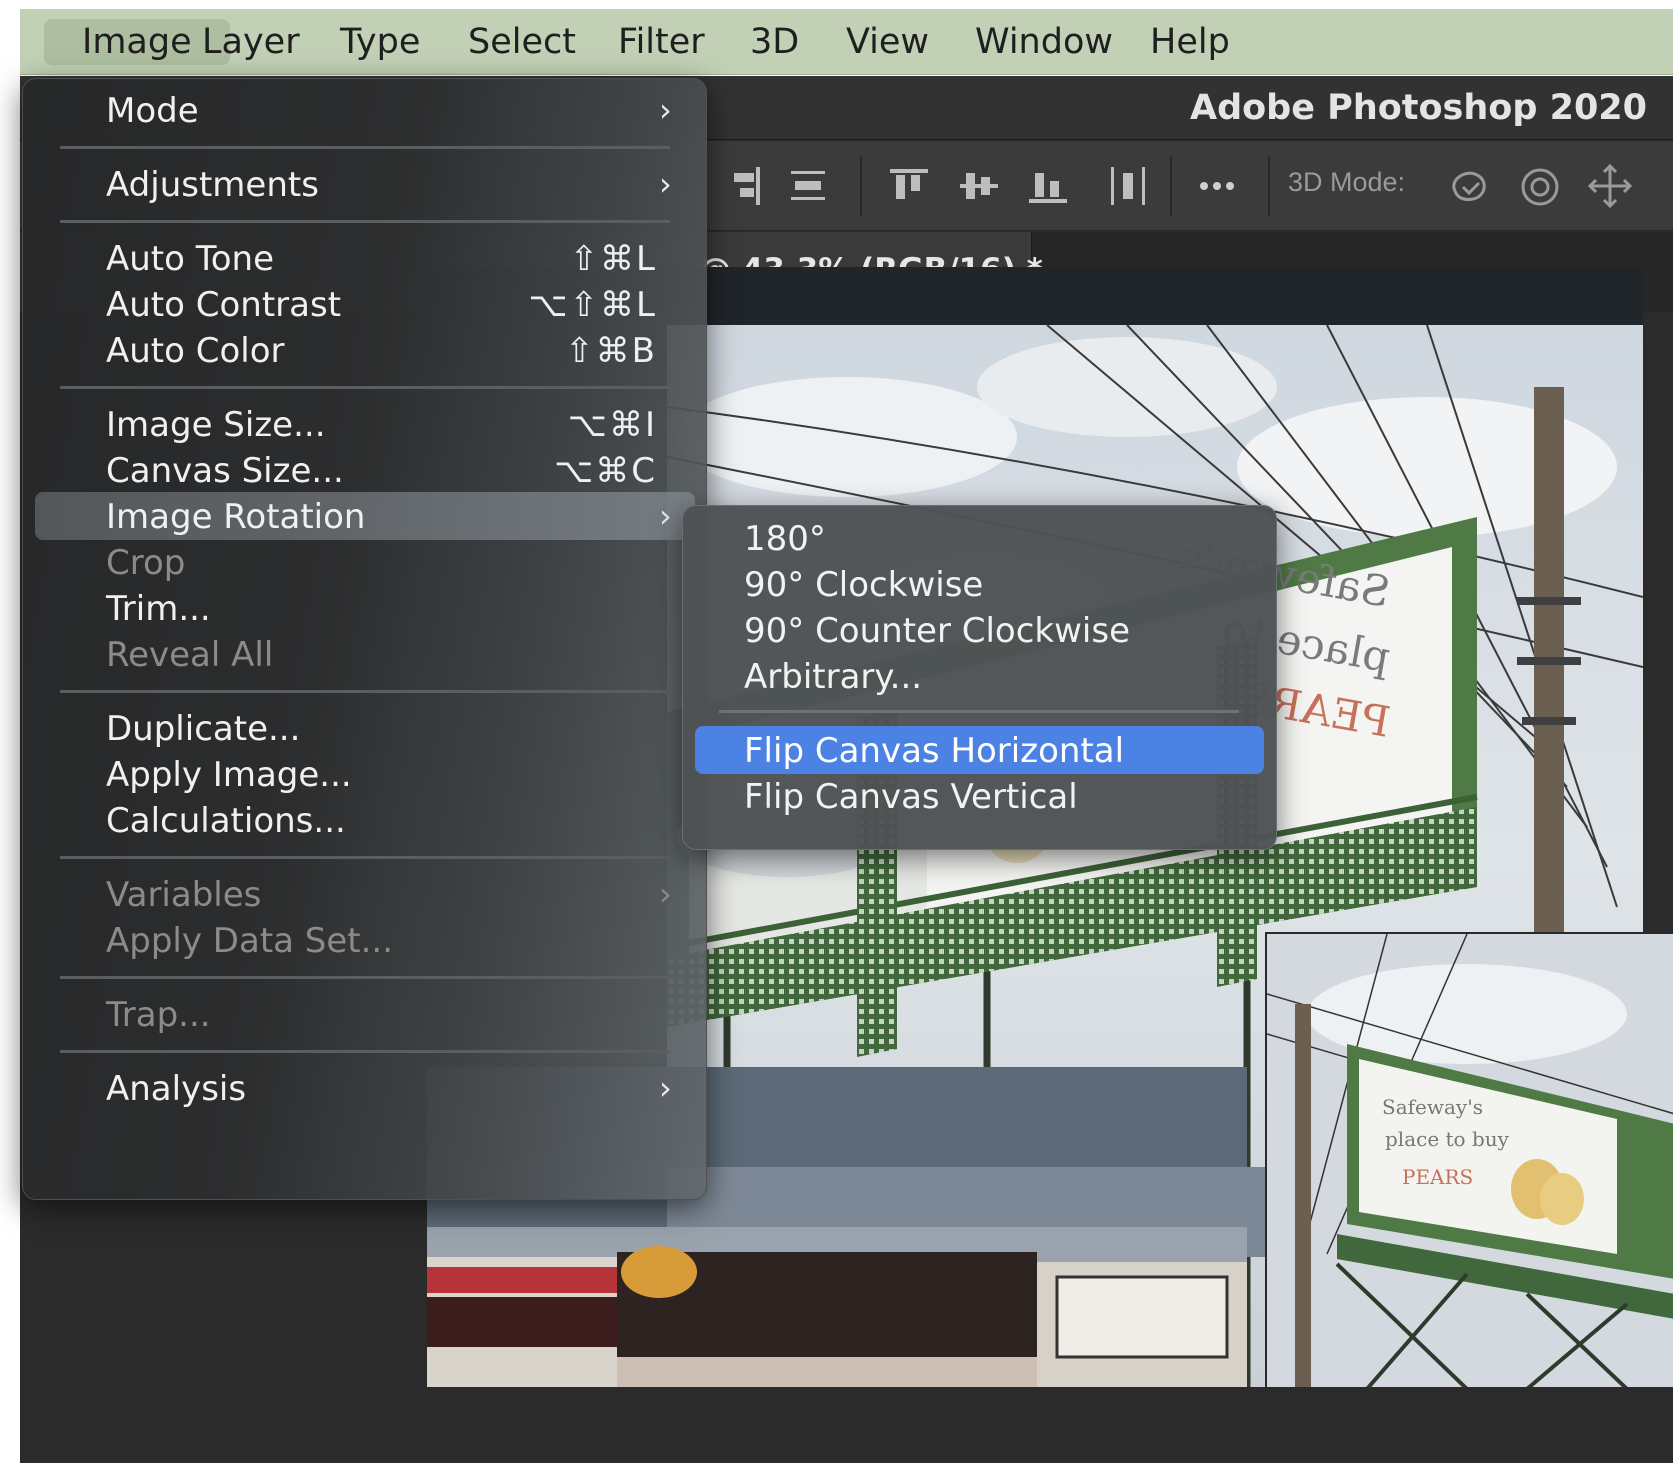 The height and width of the screenshot is (1463, 1673). What do you see at coordinates (808, 186) in the screenshot?
I see `distribute-horizontal-centers-icon` at bounding box center [808, 186].